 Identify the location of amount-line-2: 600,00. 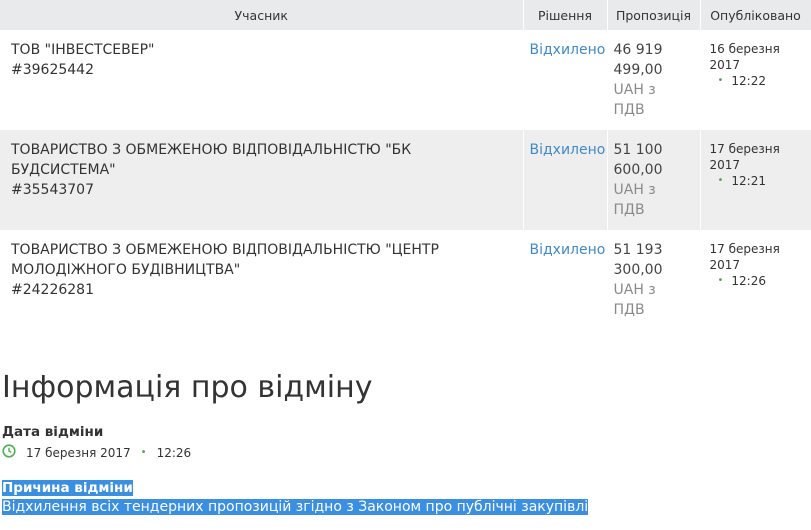
(638, 170).